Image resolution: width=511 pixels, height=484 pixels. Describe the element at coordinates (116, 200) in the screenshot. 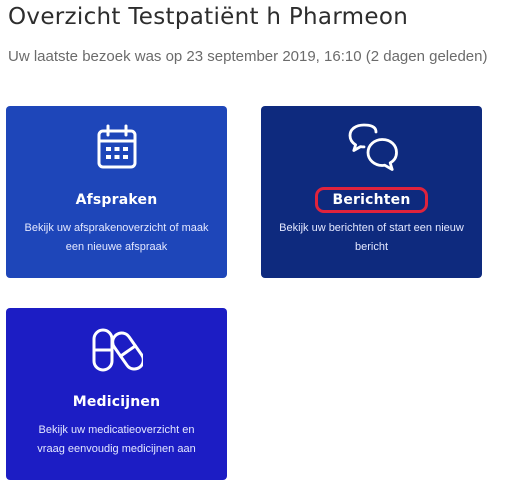

I see `tile-title-afspraken: Afspraken` at that location.